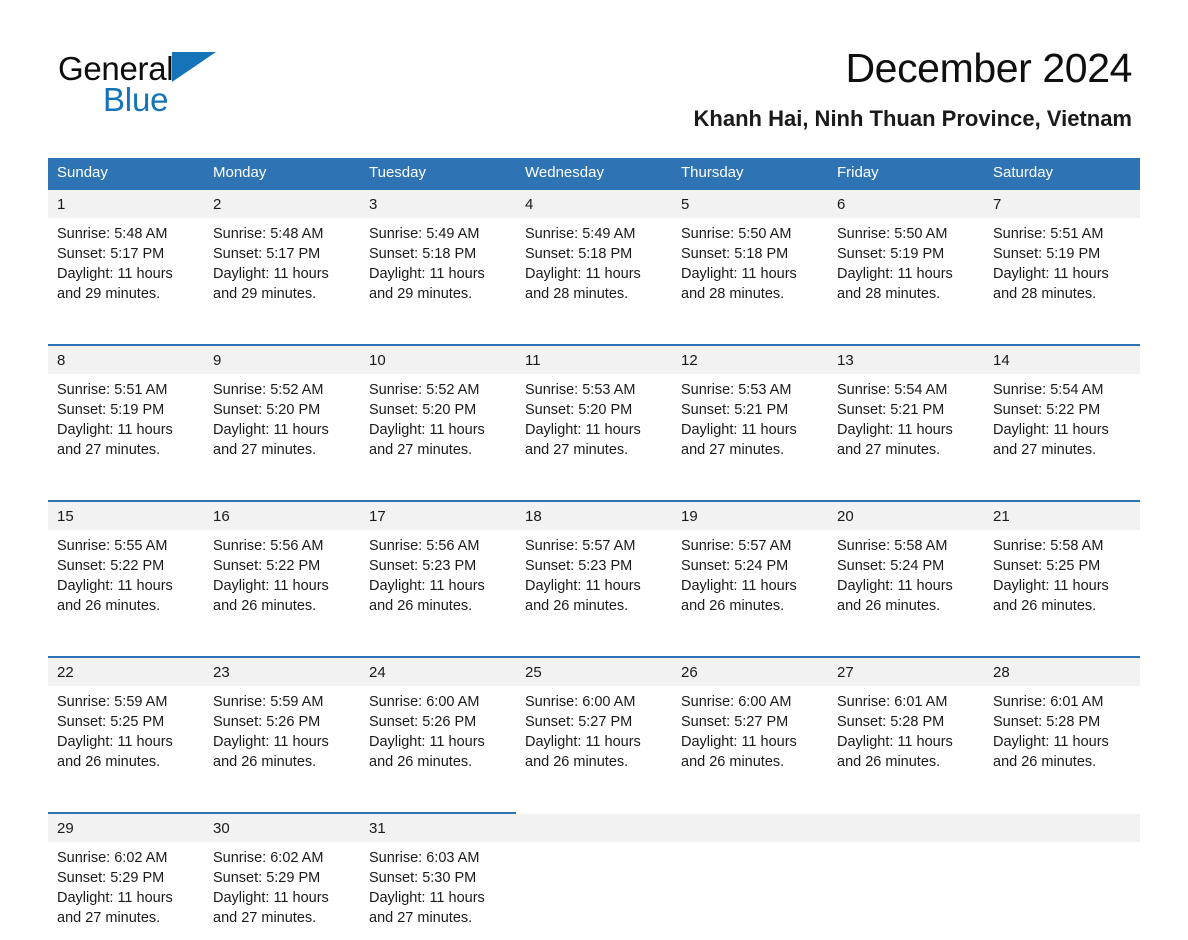 The height and width of the screenshot is (940, 1188). What do you see at coordinates (750, 359) in the screenshot?
I see `day-number: 12` at bounding box center [750, 359].